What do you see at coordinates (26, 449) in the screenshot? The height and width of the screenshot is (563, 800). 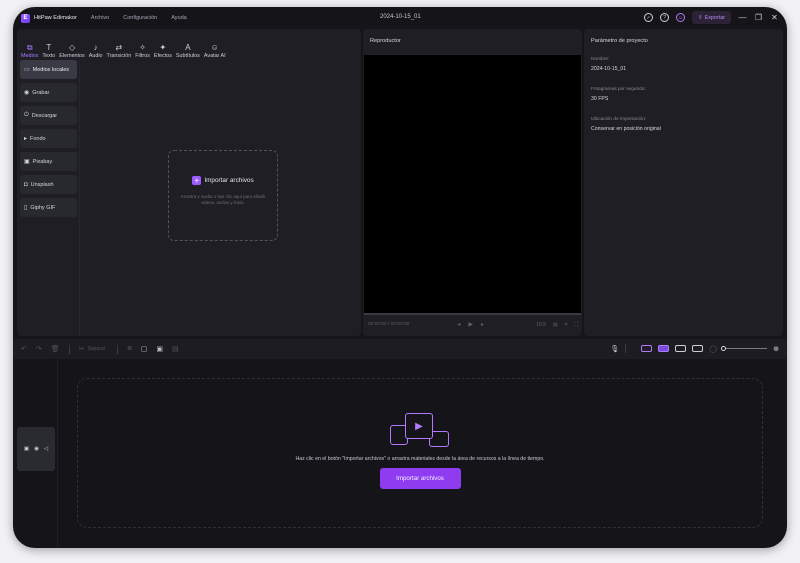 I see `track-lock-icon: ▣` at bounding box center [26, 449].